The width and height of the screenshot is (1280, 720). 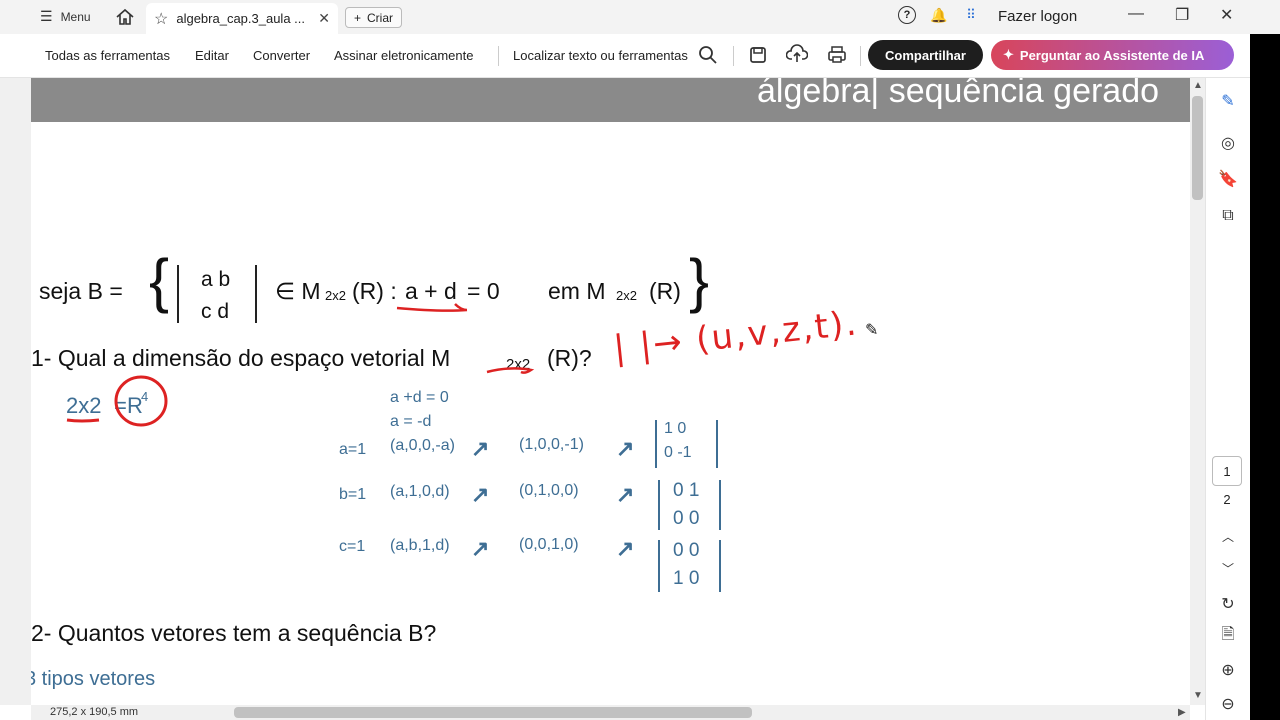 I want to click on login-button: Fazer logon, so click(x=1037, y=16).